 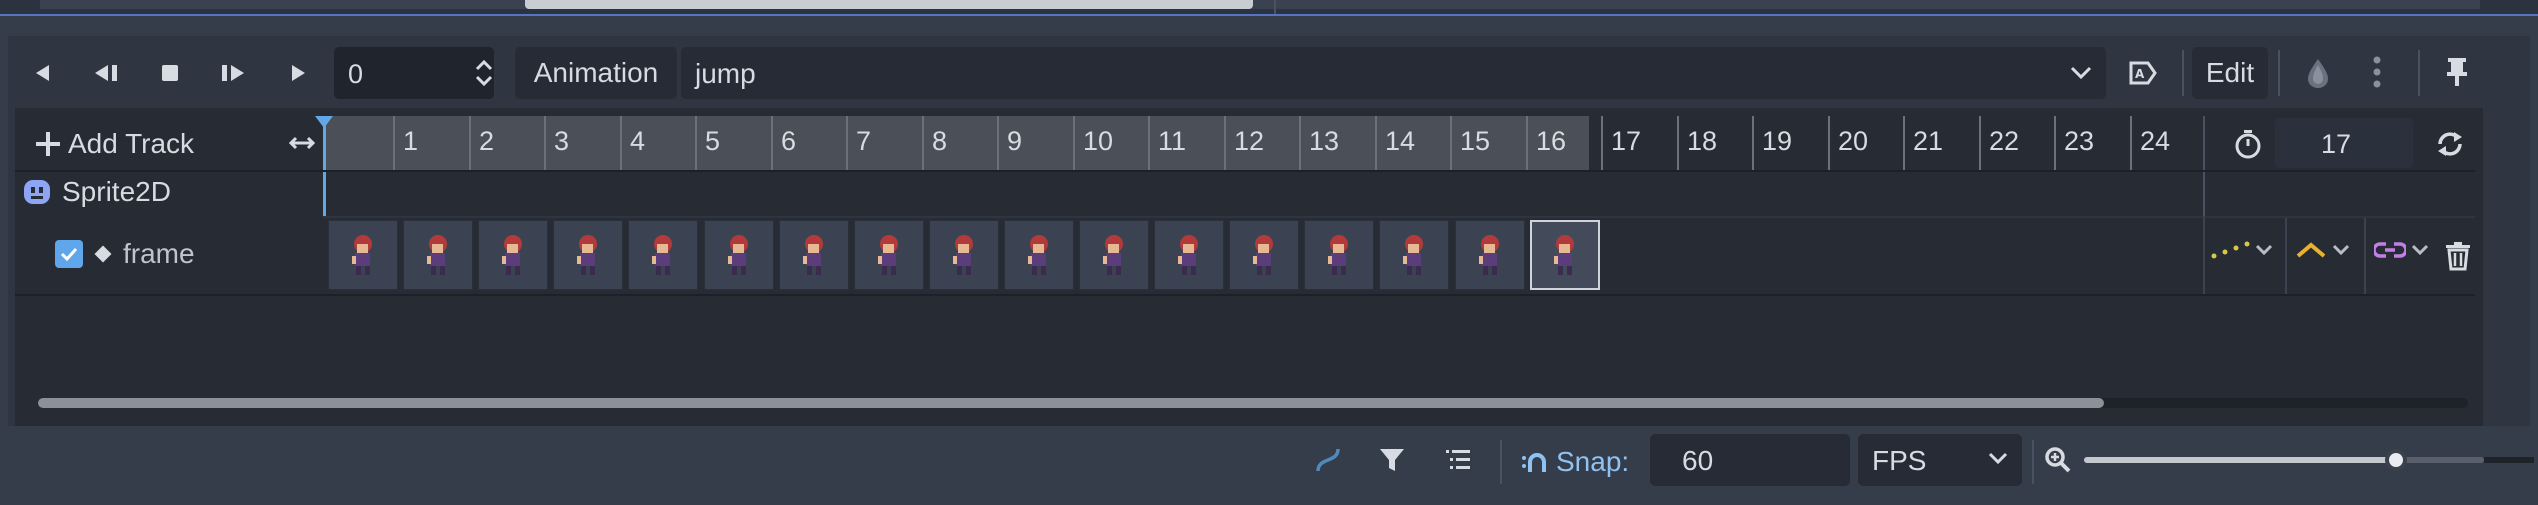 What do you see at coordinates (69, 254) in the screenshot?
I see `track-enabled-checkbox` at bounding box center [69, 254].